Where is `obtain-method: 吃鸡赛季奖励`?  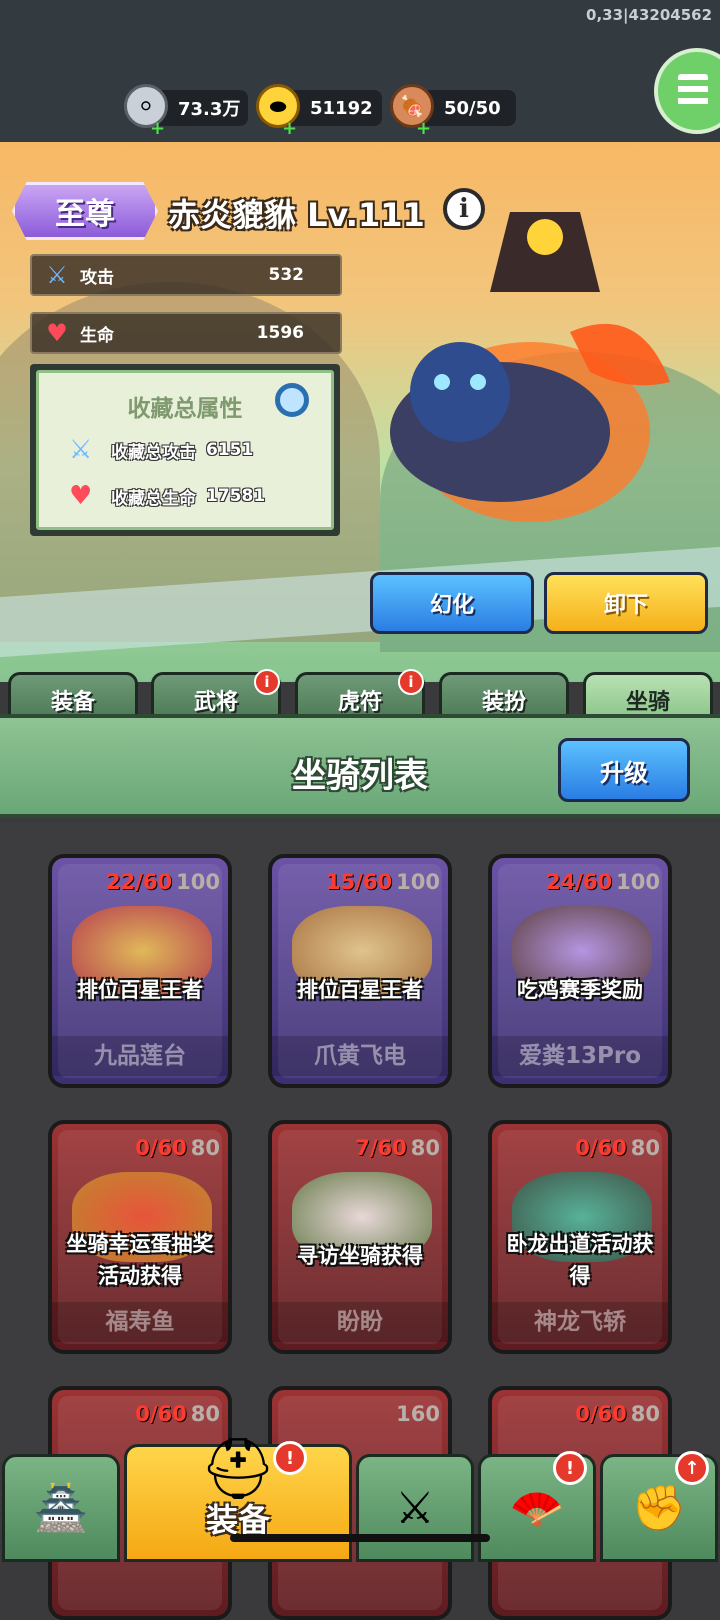 obtain-method: 吃鸡赛季奖励 is located at coordinates (580, 990).